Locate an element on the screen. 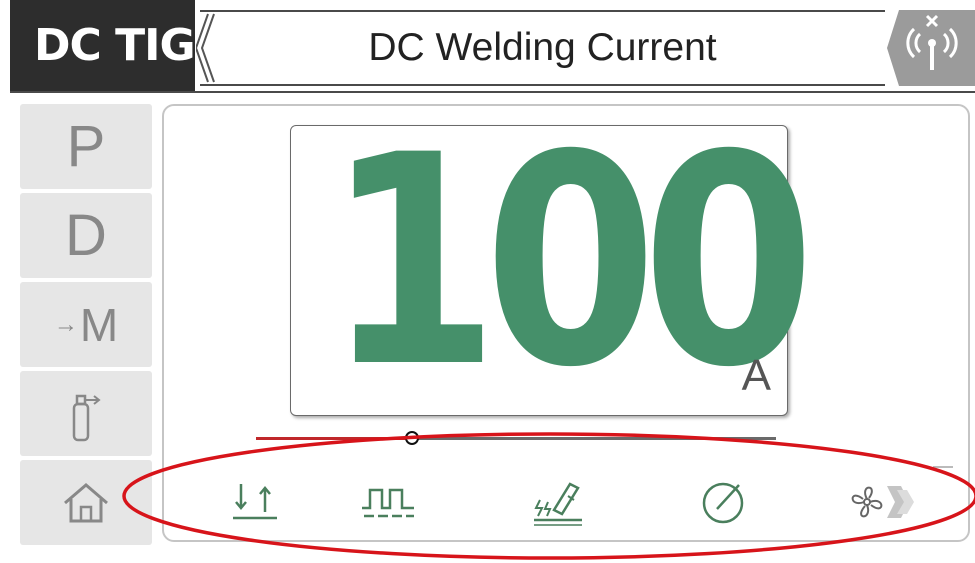 The image size is (975, 563). trigger-mode-button is located at coordinates (255, 502).